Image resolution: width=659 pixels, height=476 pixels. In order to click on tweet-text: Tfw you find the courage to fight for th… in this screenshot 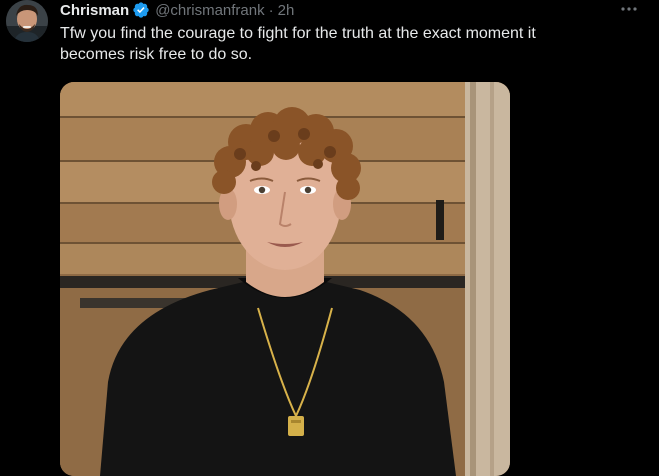, I will do `click(298, 44)`.